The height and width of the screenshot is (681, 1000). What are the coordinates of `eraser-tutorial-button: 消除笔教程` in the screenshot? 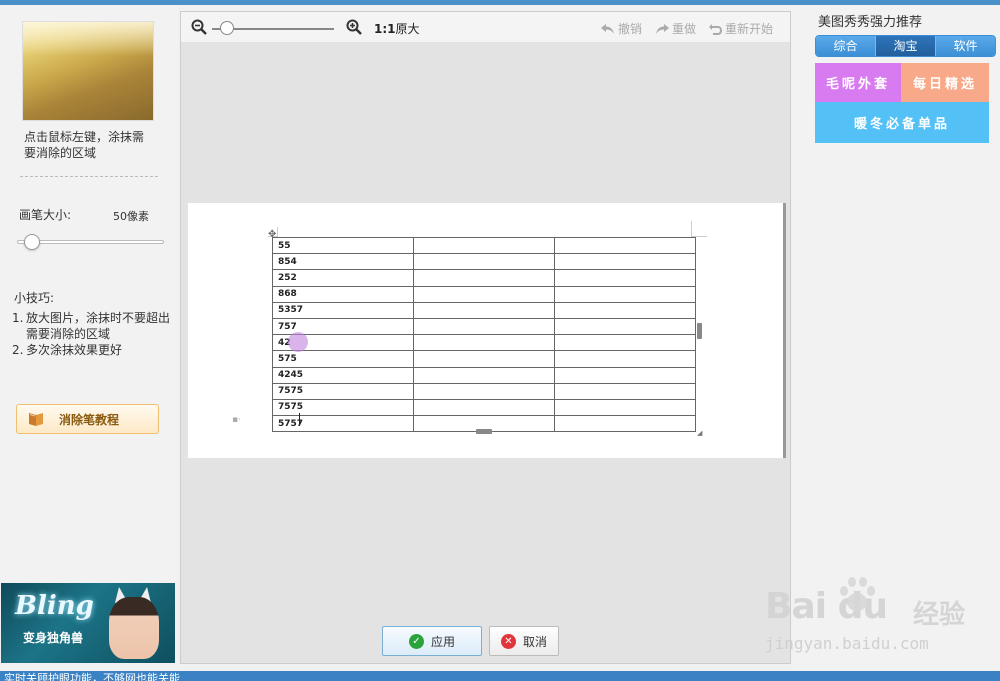 It's located at (87, 419).